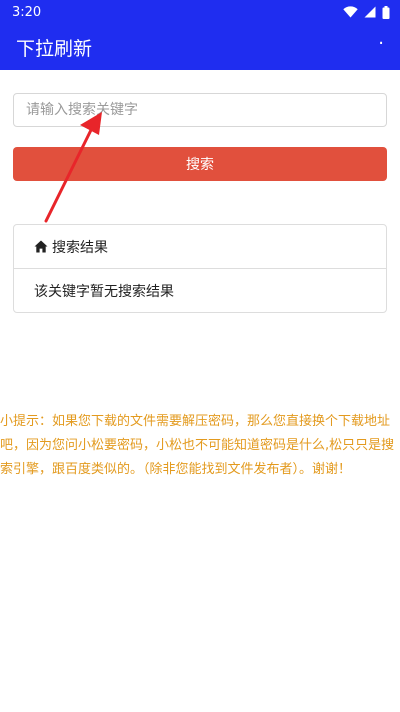  Describe the element at coordinates (80, 247) in the screenshot. I see `results-header-label: 搜索结果` at that location.